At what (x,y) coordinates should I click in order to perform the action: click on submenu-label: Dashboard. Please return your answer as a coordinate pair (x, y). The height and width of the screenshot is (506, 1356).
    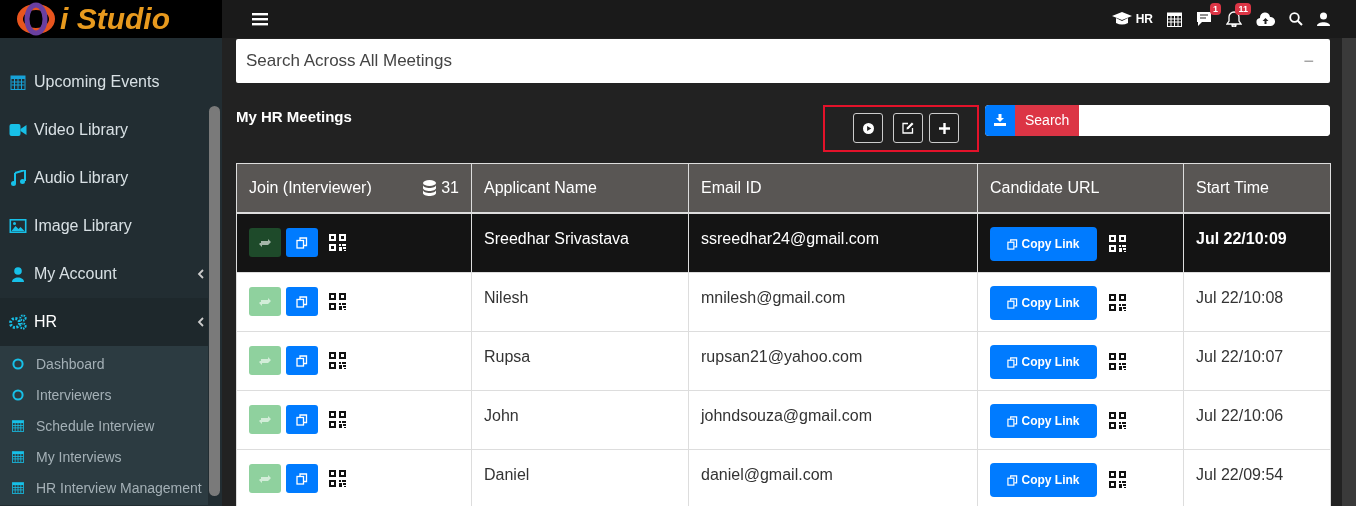
    Looking at the image, I should click on (70, 363).